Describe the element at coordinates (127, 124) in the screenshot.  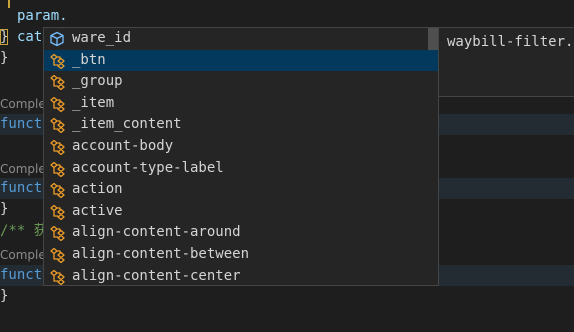
I see `suggest-item-label: _item_content` at that location.